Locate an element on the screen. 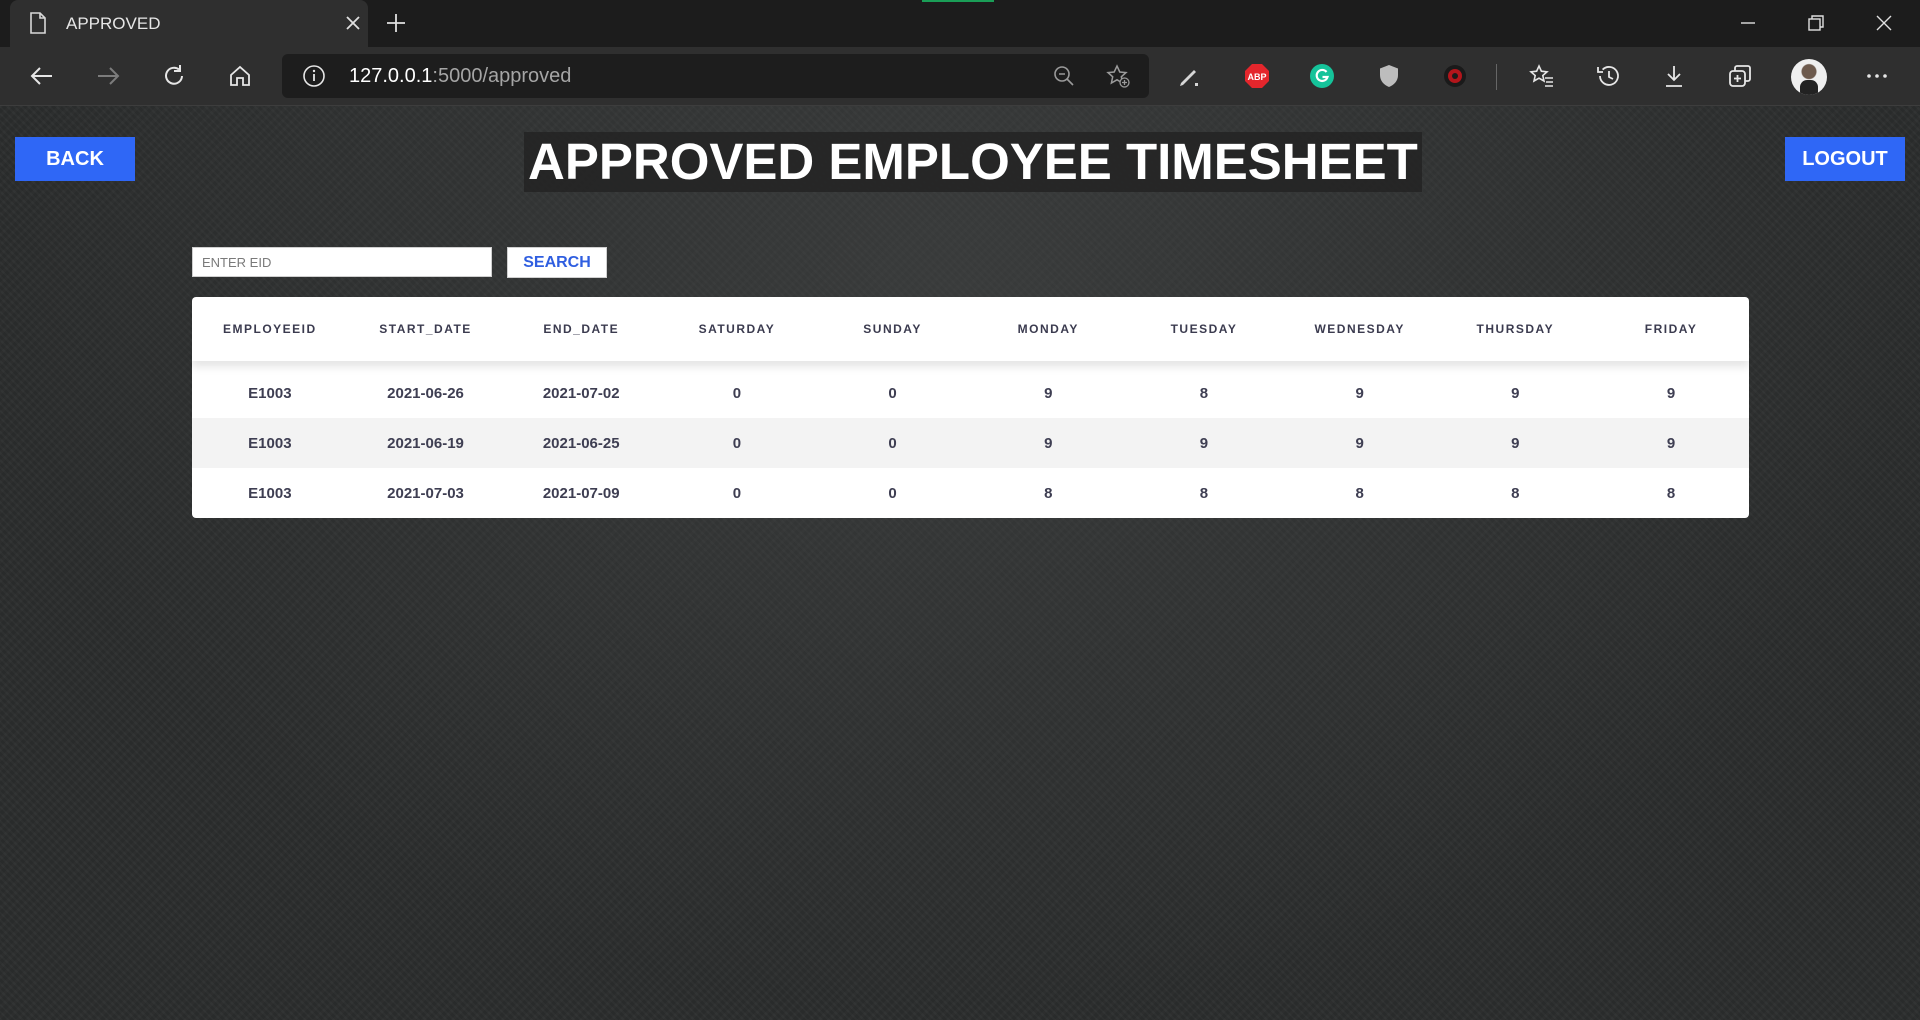  collections-icon is located at coordinates (1740, 76).